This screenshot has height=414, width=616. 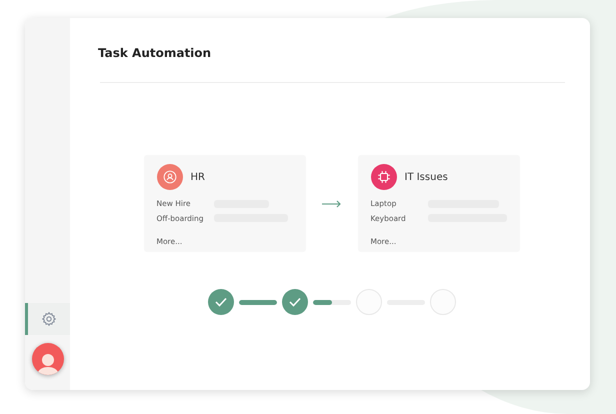 I want to click on sidebar-item, so click(x=47, y=319).